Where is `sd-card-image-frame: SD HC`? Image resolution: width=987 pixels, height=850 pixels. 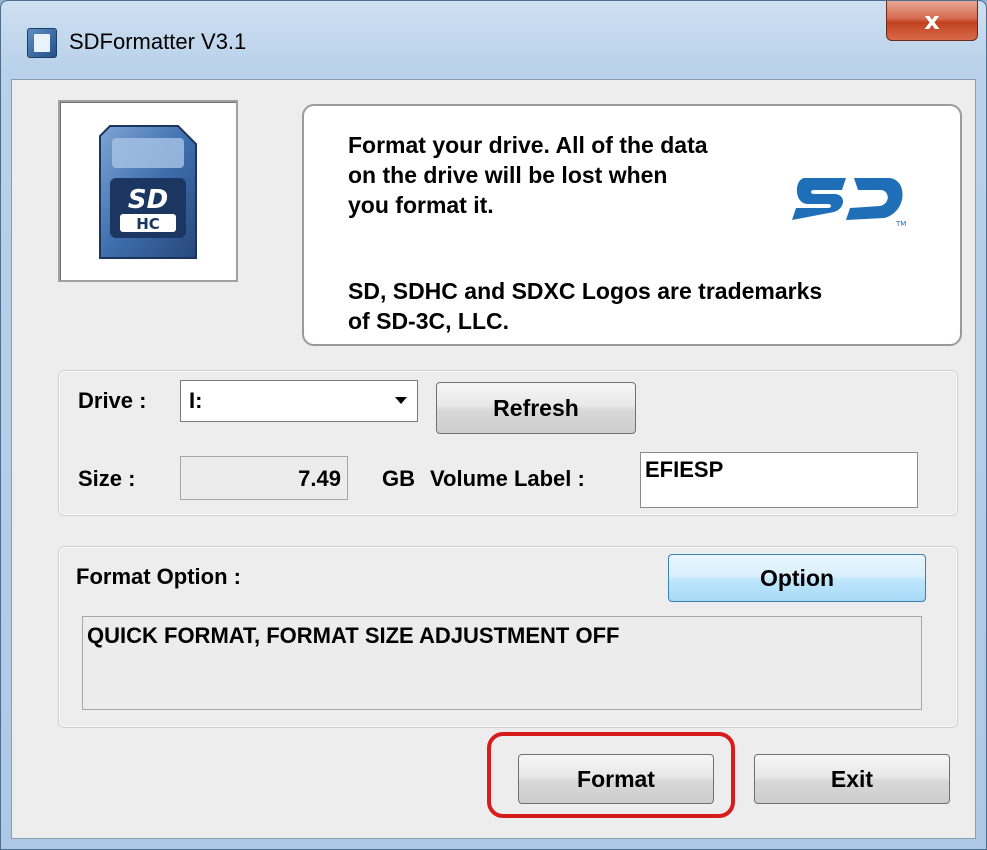 sd-card-image-frame: SD HC is located at coordinates (148, 191).